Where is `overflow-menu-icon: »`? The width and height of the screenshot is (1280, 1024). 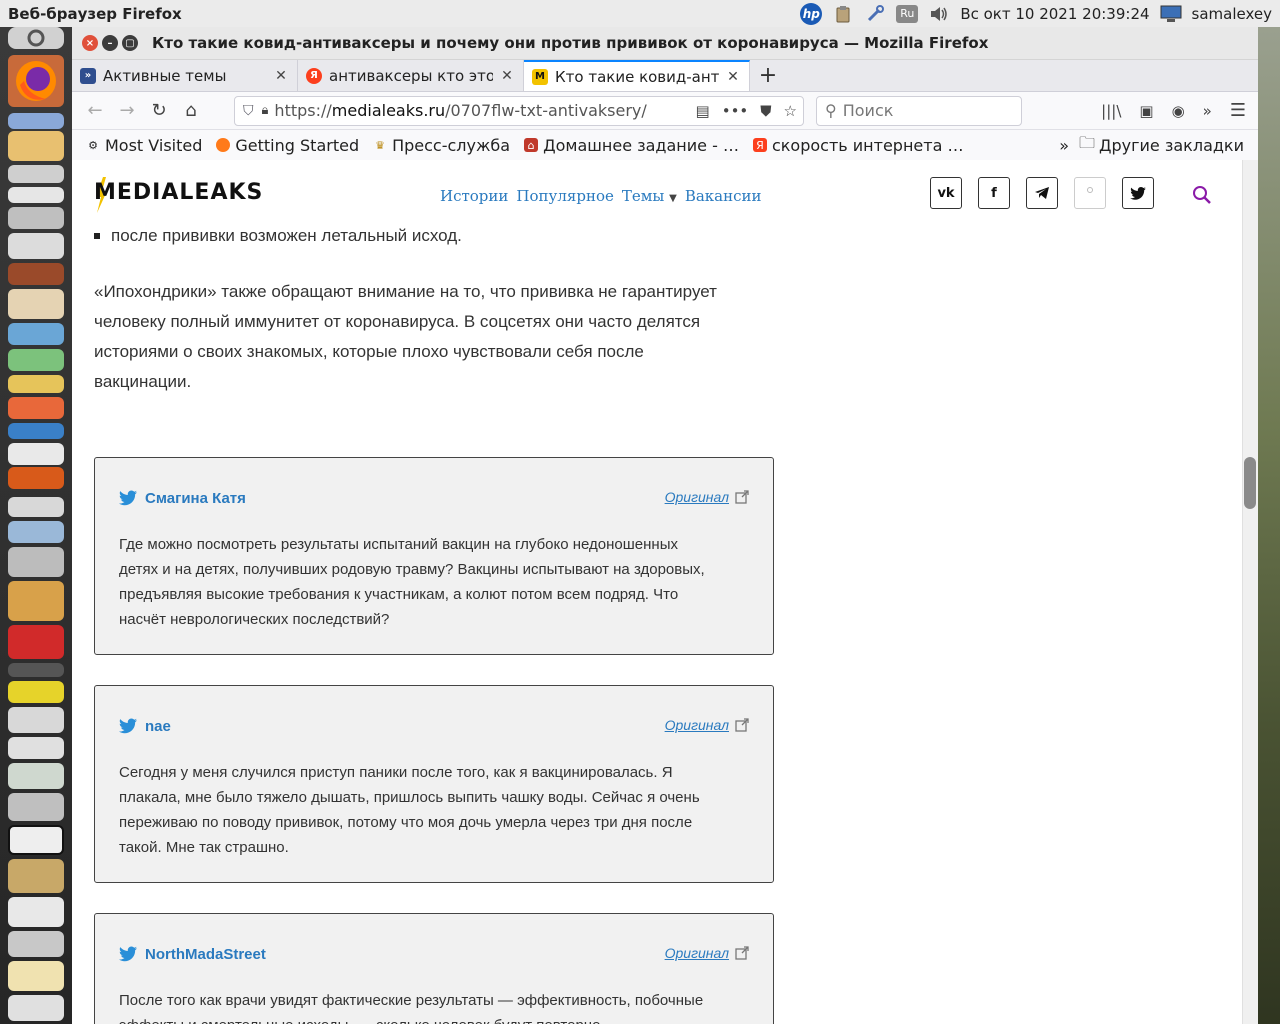 overflow-menu-icon: » is located at coordinates (1207, 111).